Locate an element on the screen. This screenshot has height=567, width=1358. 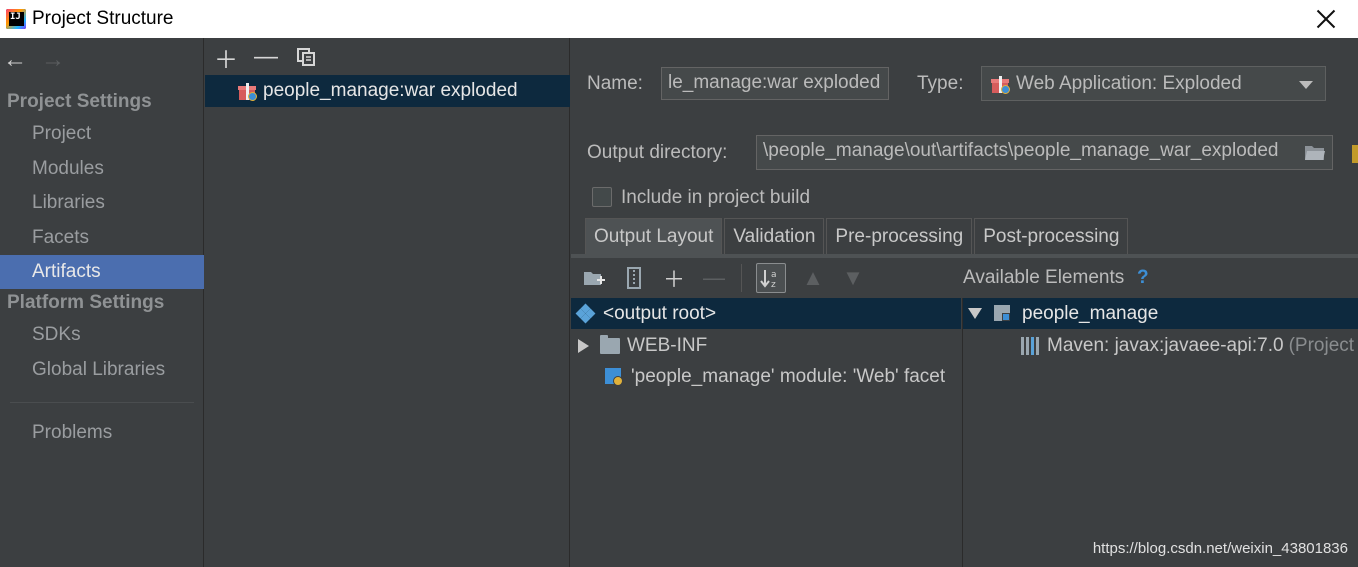
type-select: Web Application: Exploded is located at coordinates (1153, 83).